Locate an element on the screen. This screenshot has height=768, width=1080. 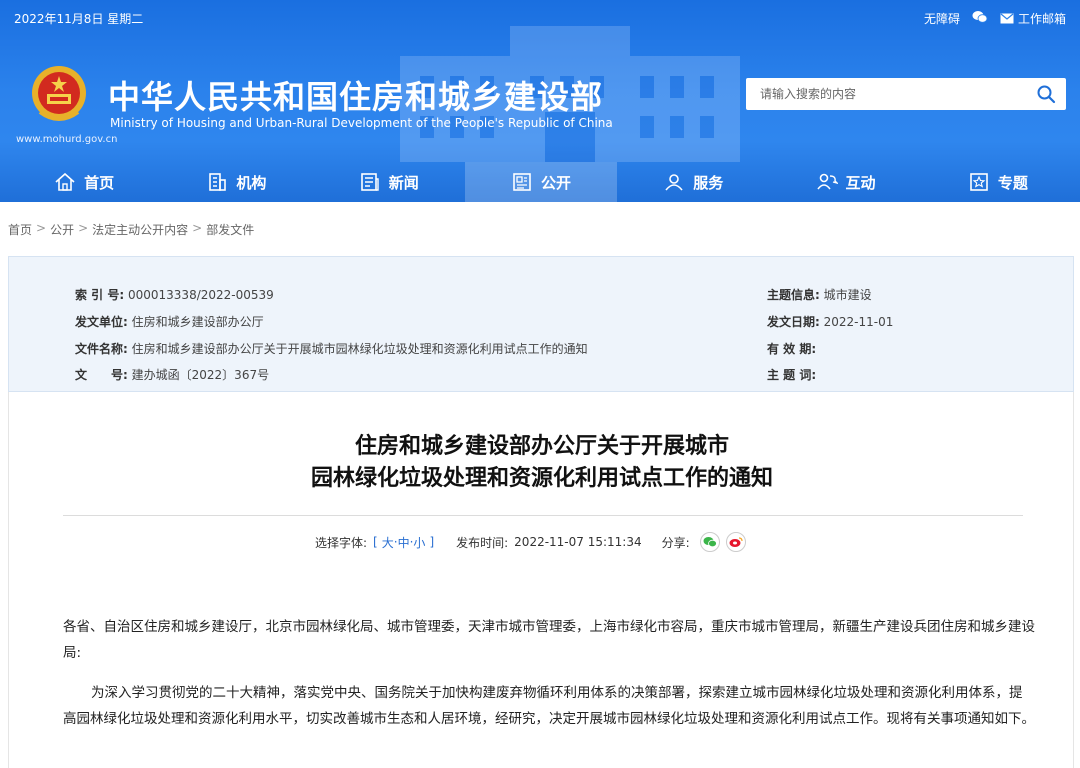
meta-index-key: 索 引 号: is located at coordinates (100, 295).